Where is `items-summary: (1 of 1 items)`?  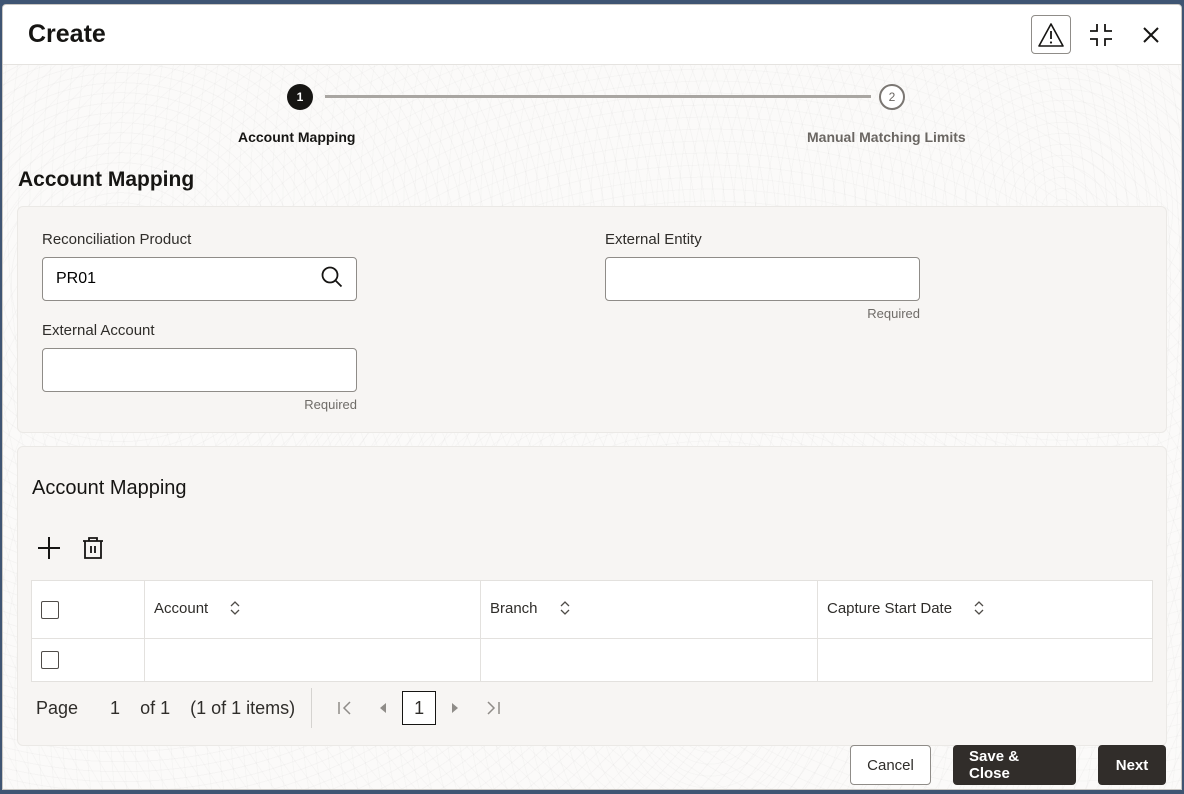 items-summary: (1 of 1 items) is located at coordinates (243, 707).